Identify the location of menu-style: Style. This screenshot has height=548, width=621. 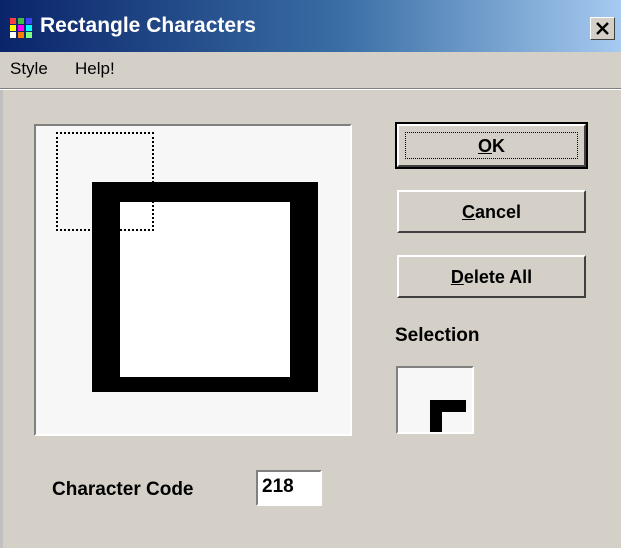
(29, 69).